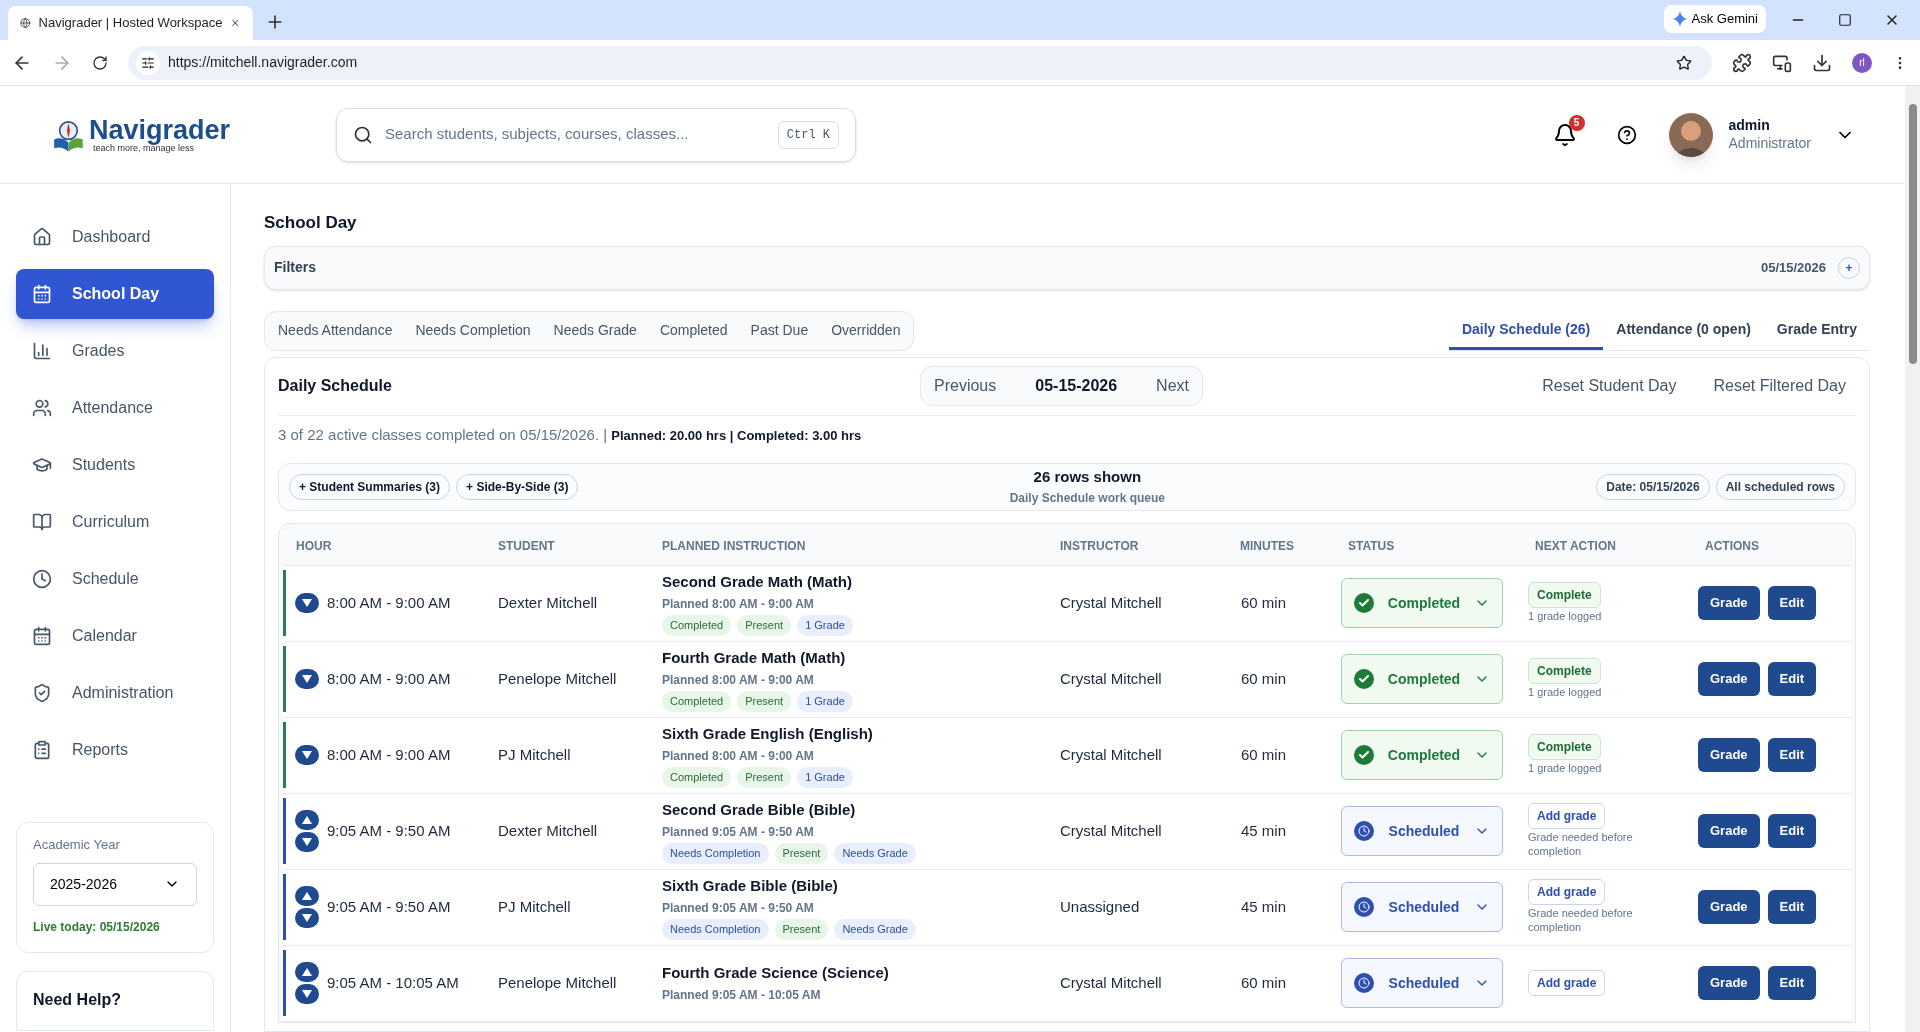 This screenshot has height=1032, width=1920. Describe the element at coordinates (595, 330) in the screenshot. I see `quick-filter: Needs Grade` at that location.